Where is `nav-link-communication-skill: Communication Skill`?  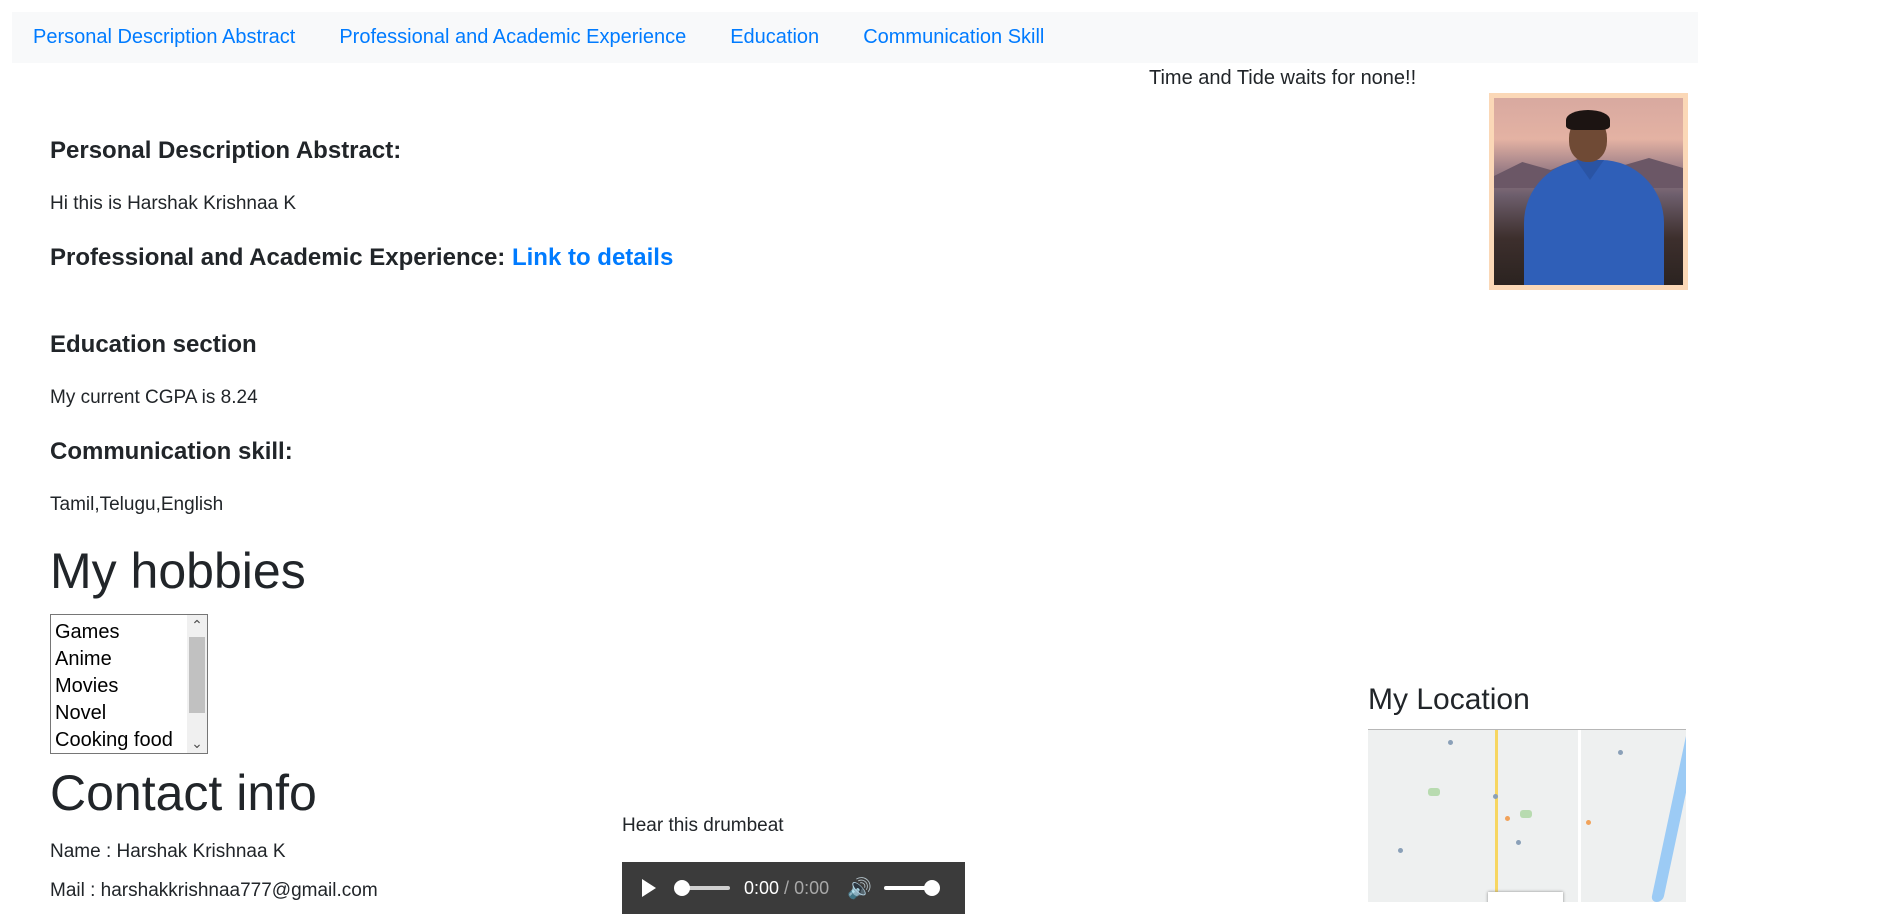 nav-link-communication-skill: Communication Skill is located at coordinates (953, 37).